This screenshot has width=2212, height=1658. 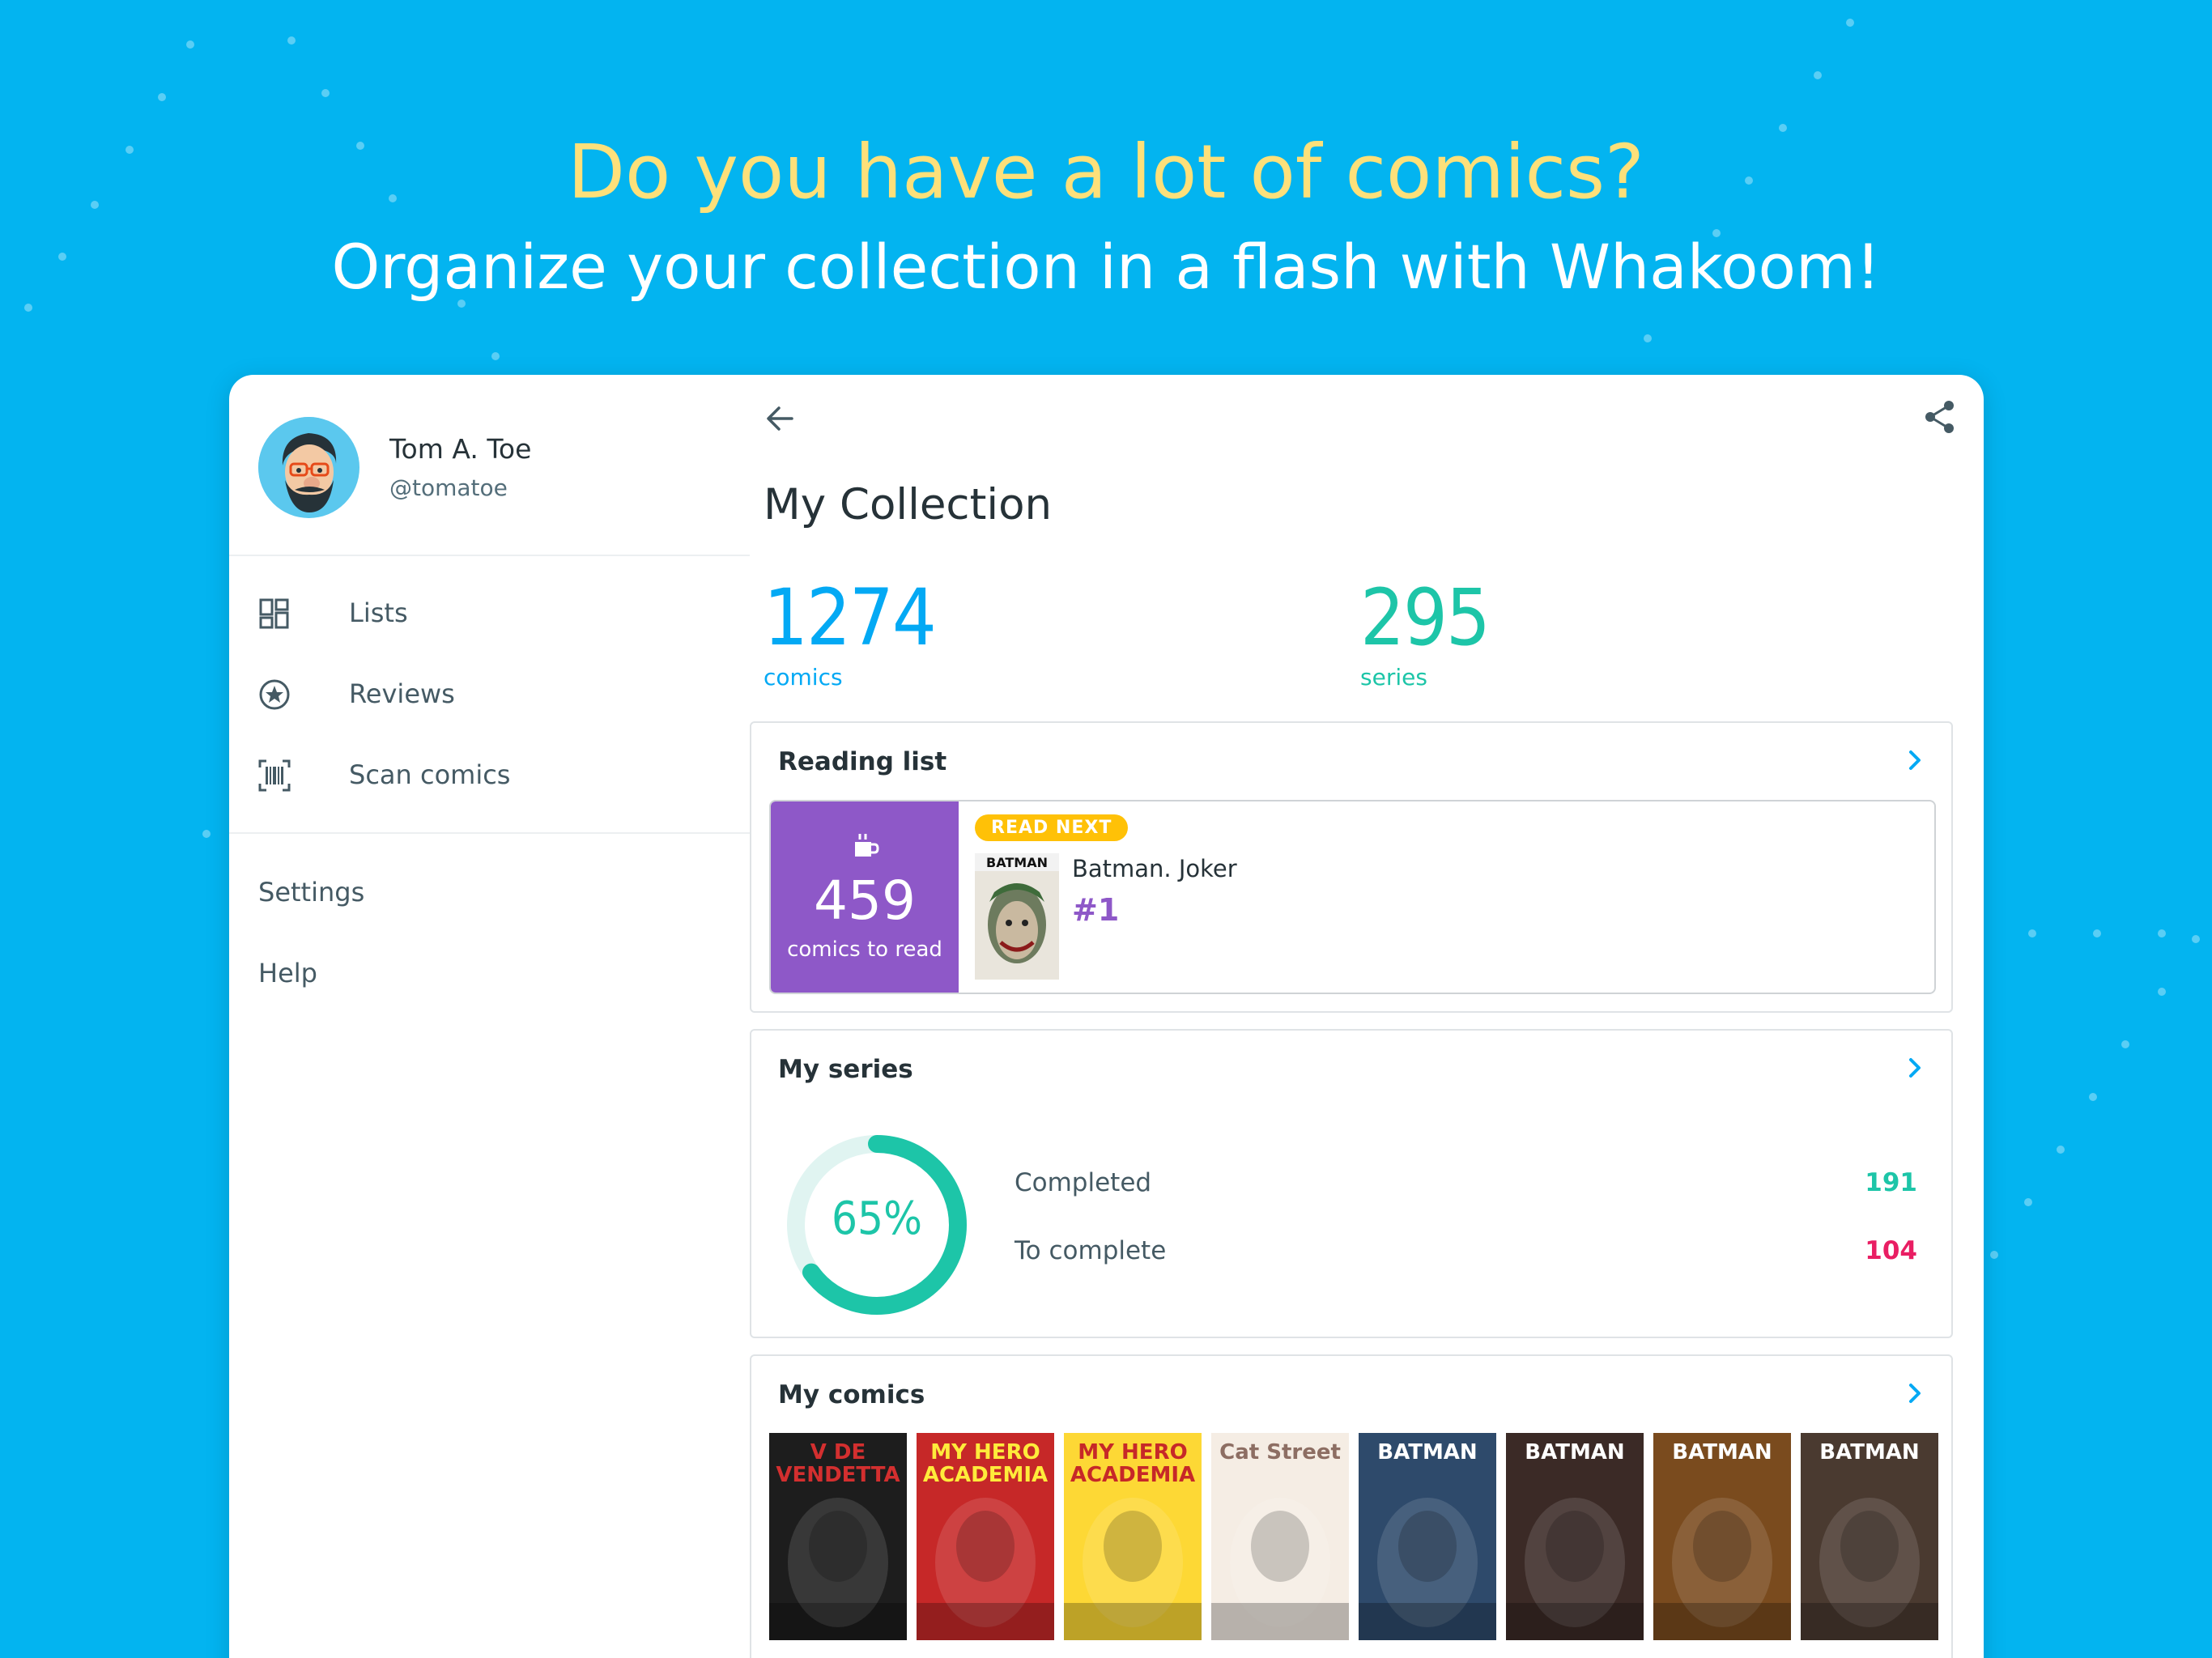 What do you see at coordinates (485, 613) in the screenshot?
I see `sidebar-item-lists: Lists` at bounding box center [485, 613].